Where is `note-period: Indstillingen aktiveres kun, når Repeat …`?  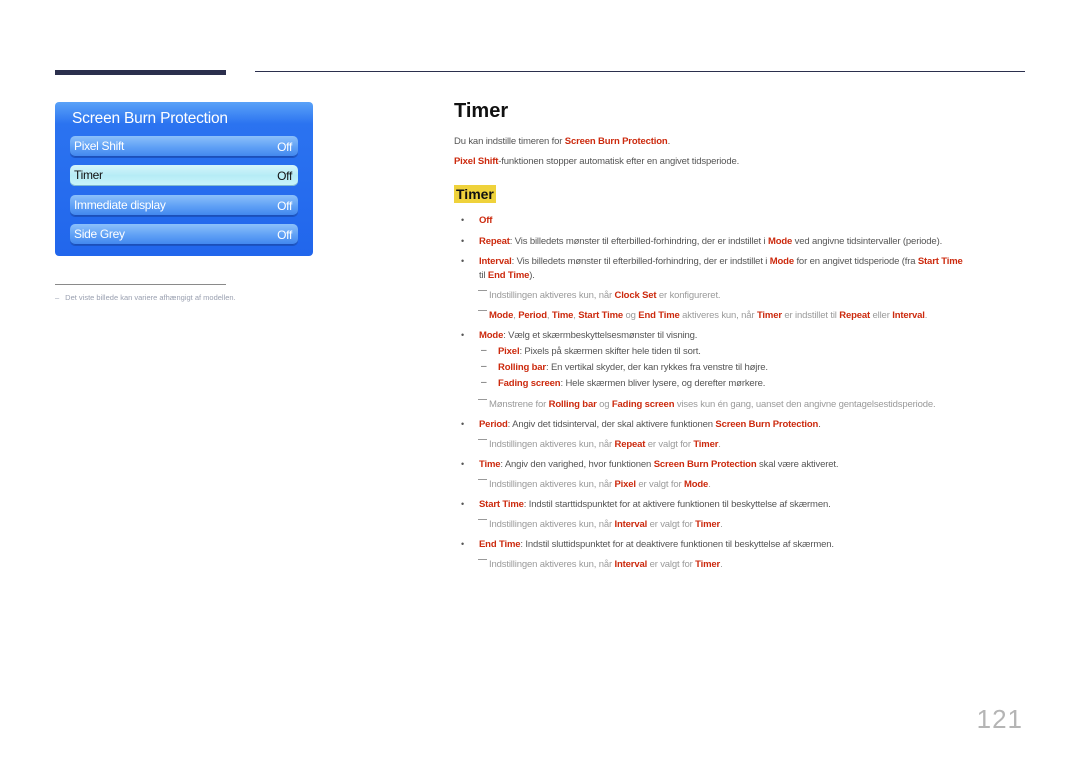
note-period: Indstillingen aktiveres kun, når Repeat … is located at coordinates (599, 444).